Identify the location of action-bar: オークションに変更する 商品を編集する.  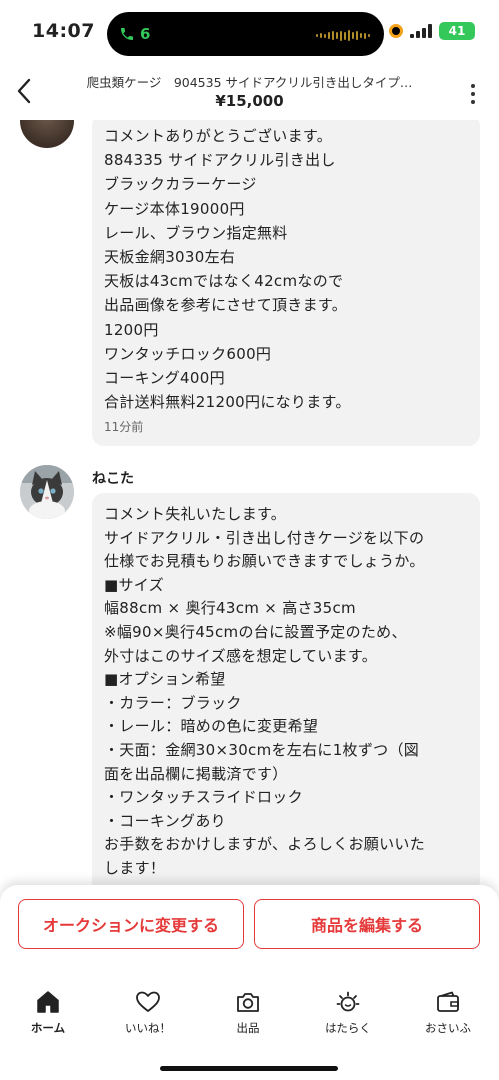
(249, 922).